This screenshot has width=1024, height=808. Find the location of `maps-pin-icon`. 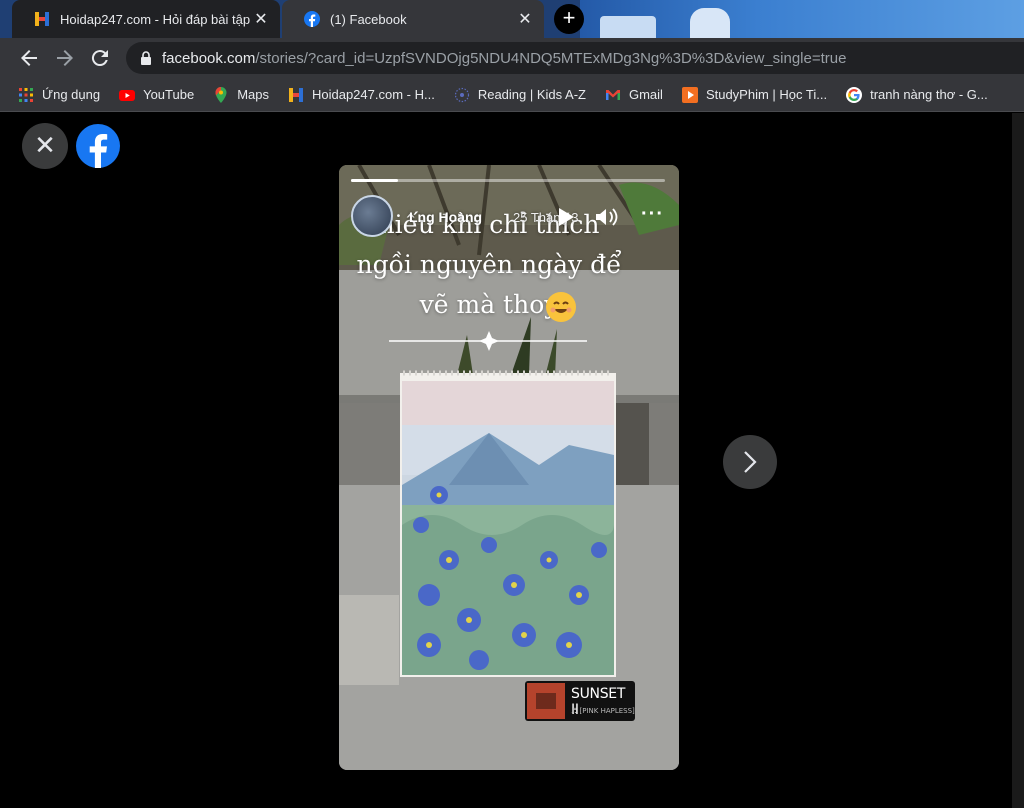

maps-pin-icon is located at coordinates (221, 94).